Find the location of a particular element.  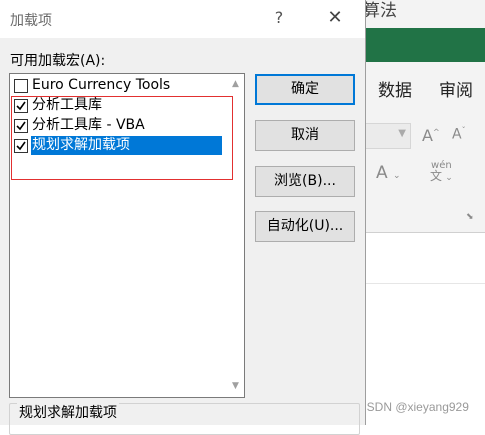

ribbon-tab-review: 审阅 is located at coordinates (456, 88).